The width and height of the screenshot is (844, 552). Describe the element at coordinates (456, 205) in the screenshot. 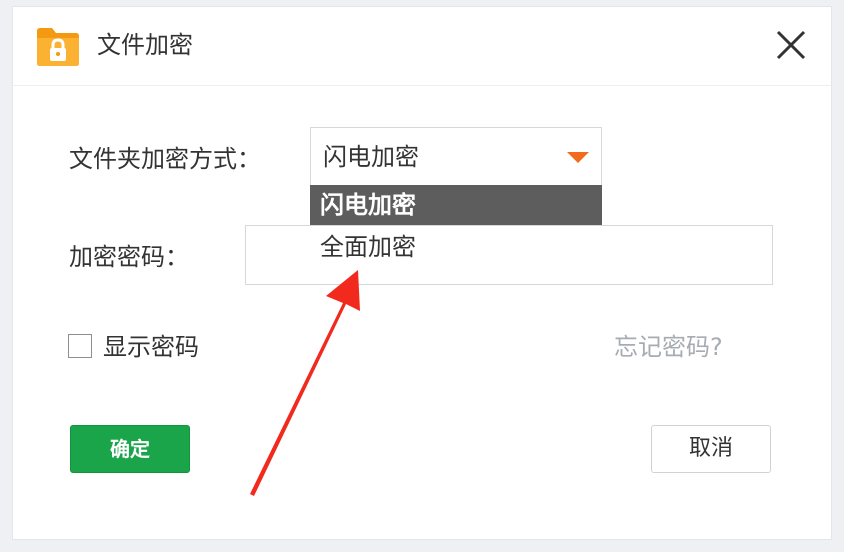

I see `option-lightning-encrypt: 闪电加密` at that location.